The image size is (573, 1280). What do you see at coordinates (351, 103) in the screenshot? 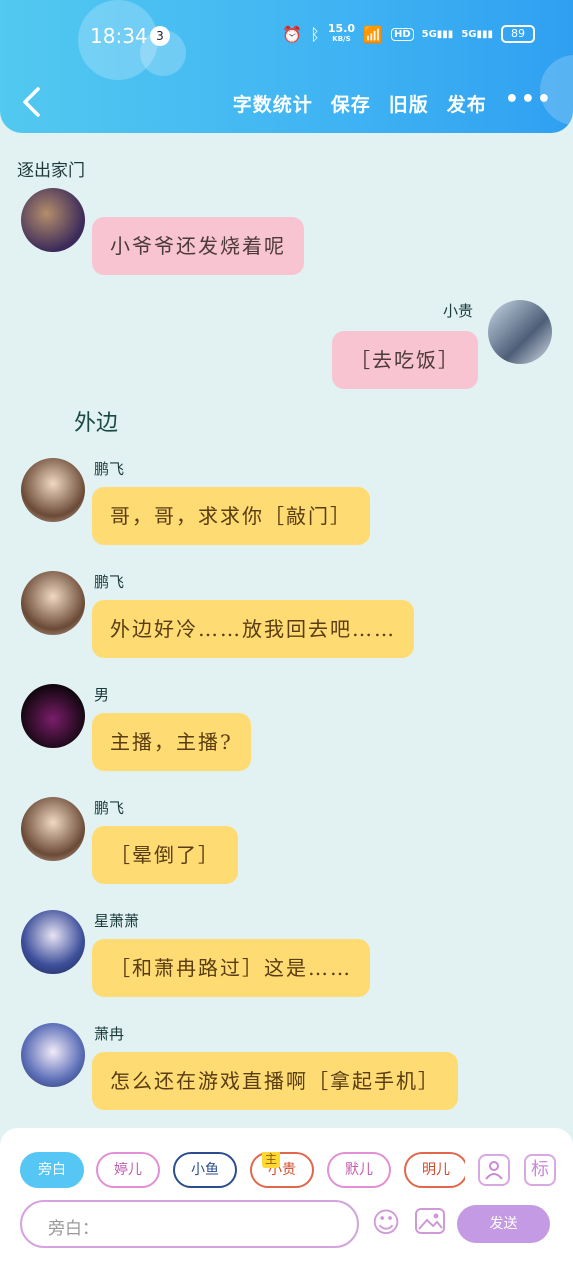
I see `save-button: 保存` at bounding box center [351, 103].